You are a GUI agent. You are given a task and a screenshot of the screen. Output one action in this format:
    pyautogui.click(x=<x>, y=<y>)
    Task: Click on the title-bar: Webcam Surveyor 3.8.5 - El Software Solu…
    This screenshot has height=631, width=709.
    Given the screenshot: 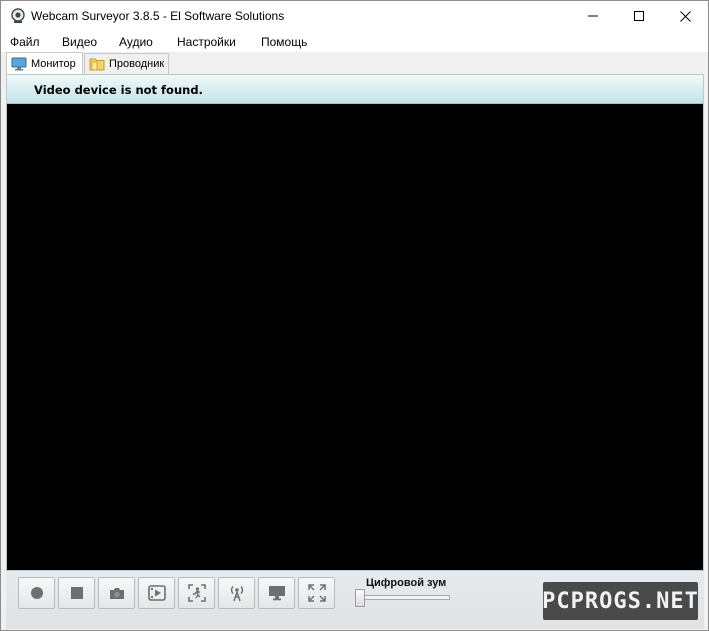 What is the action you would take?
    pyautogui.click(x=354, y=16)
    